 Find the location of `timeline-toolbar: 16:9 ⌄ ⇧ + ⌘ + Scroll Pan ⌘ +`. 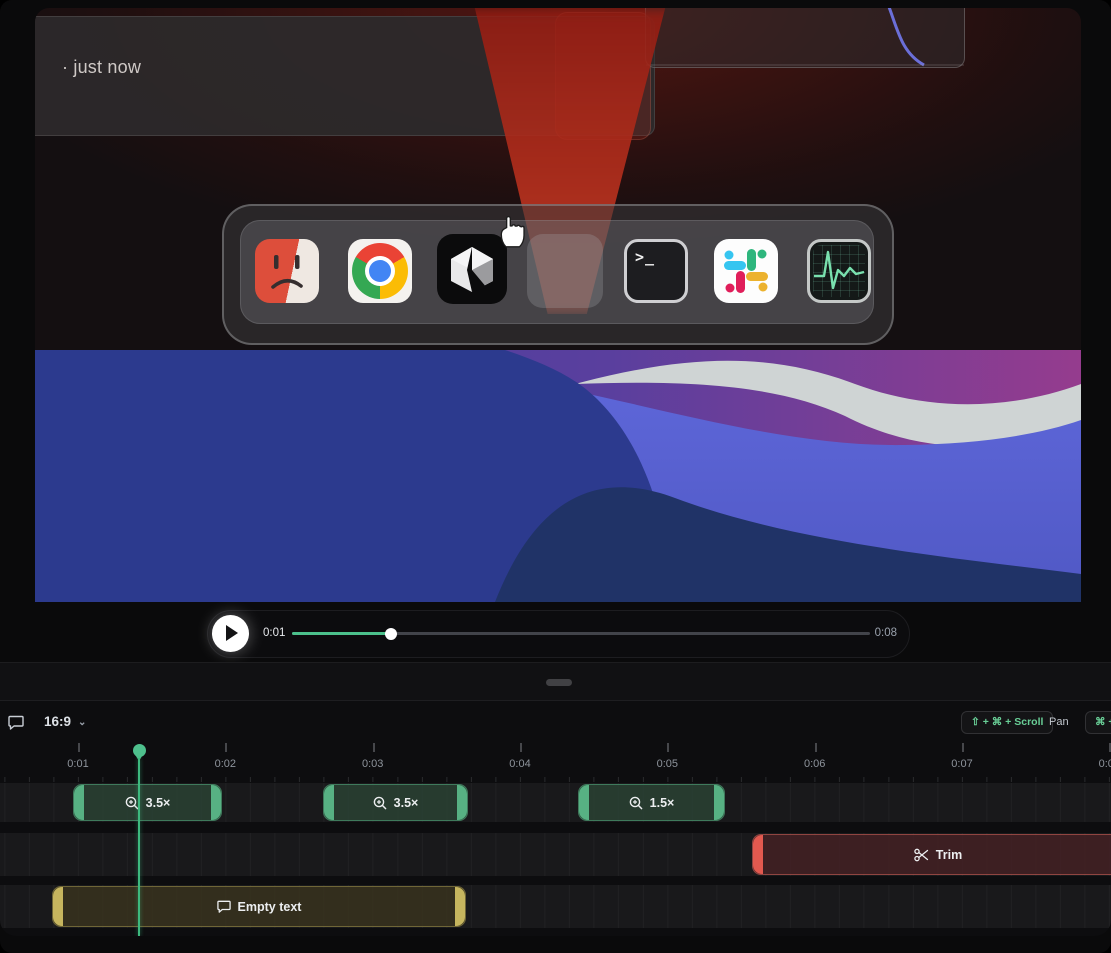

timeline-toolbar: 16:9 ⌄ ⇧ + ⌘ + Scroll Pan ⌘ + is located at coordinates (555, 722).